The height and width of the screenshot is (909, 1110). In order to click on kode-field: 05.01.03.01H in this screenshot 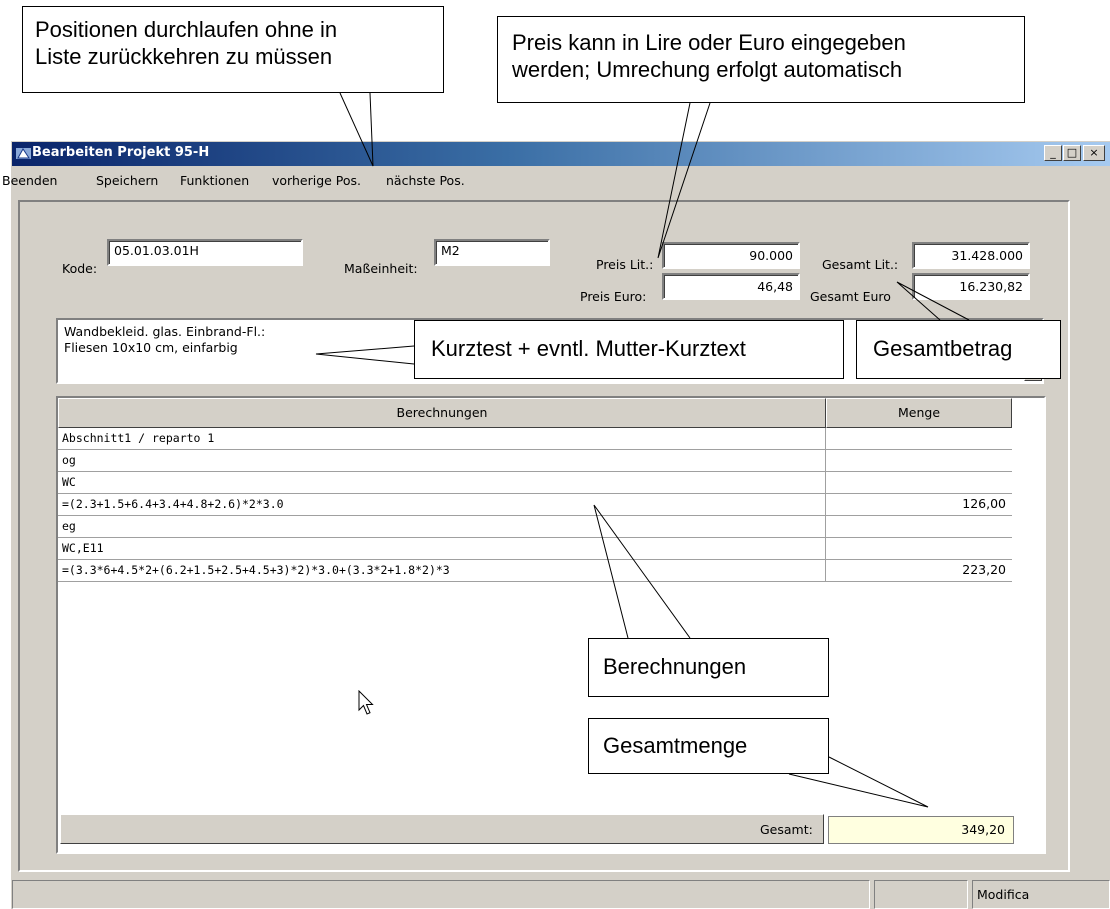, I will do `click(205, 252)`.